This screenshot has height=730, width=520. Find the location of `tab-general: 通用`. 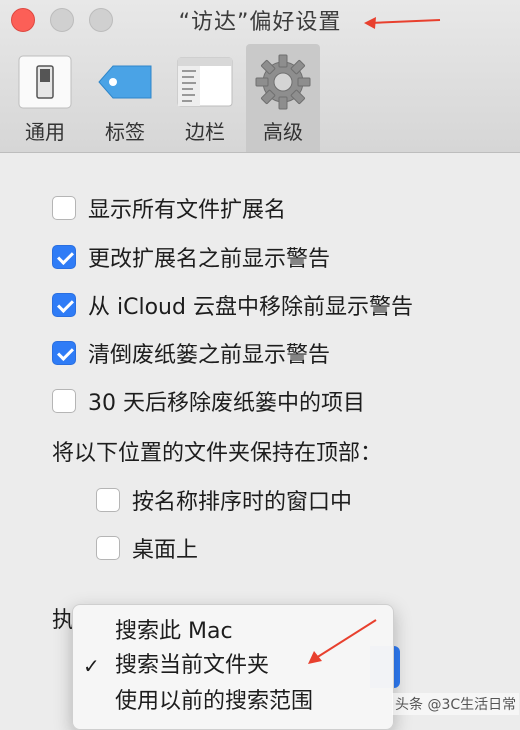

tab-general: 通用 is located at coordinates (45, 98).